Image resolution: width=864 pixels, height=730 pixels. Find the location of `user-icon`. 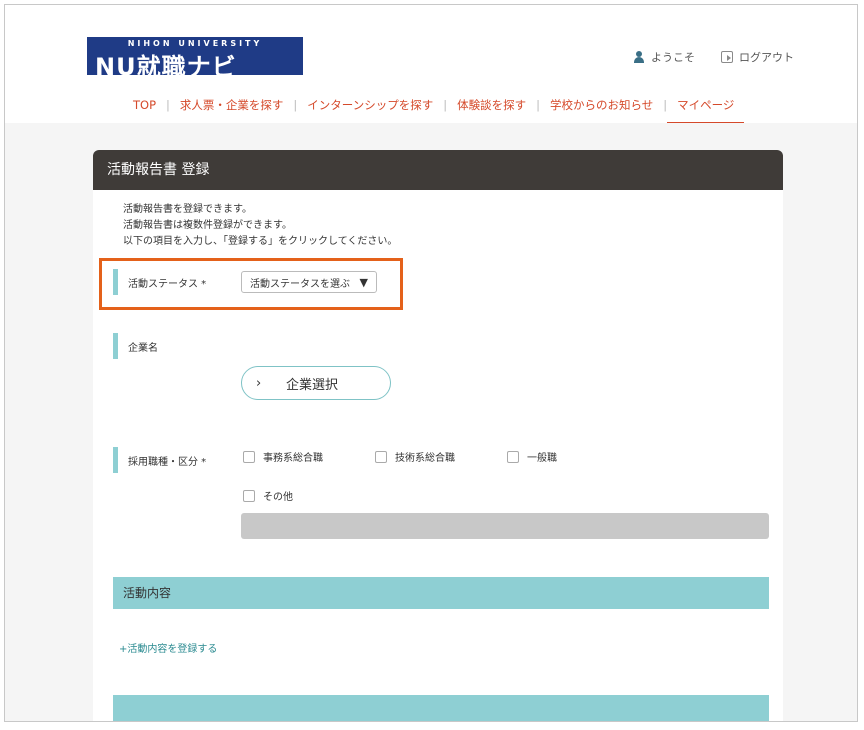

user-icon is located at coordinates (639, 57).